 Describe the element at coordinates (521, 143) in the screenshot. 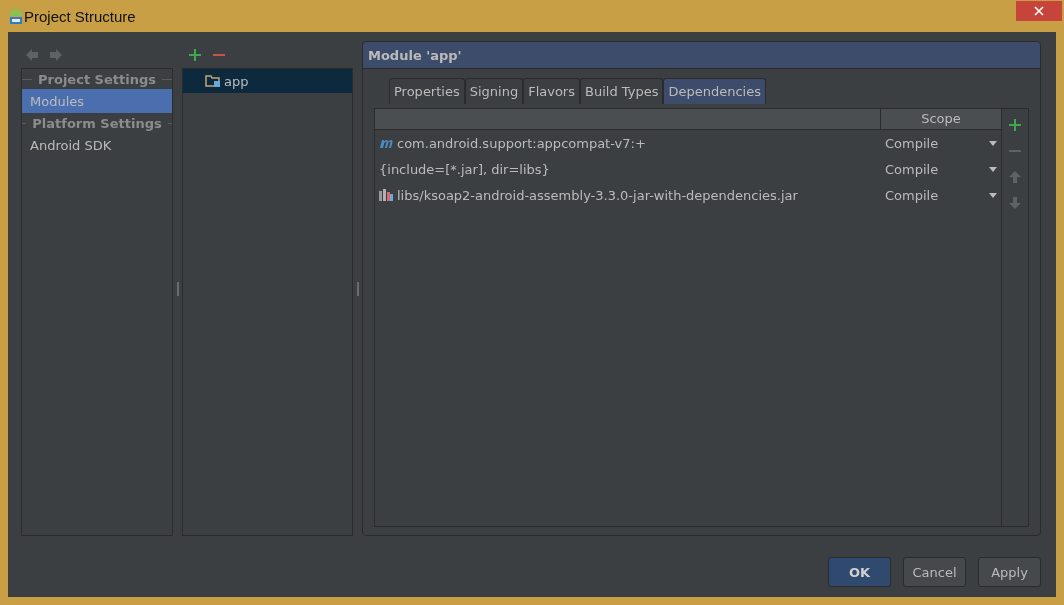

I see `dependency-name: com.android.support:appcompat-v7:+` at that location.